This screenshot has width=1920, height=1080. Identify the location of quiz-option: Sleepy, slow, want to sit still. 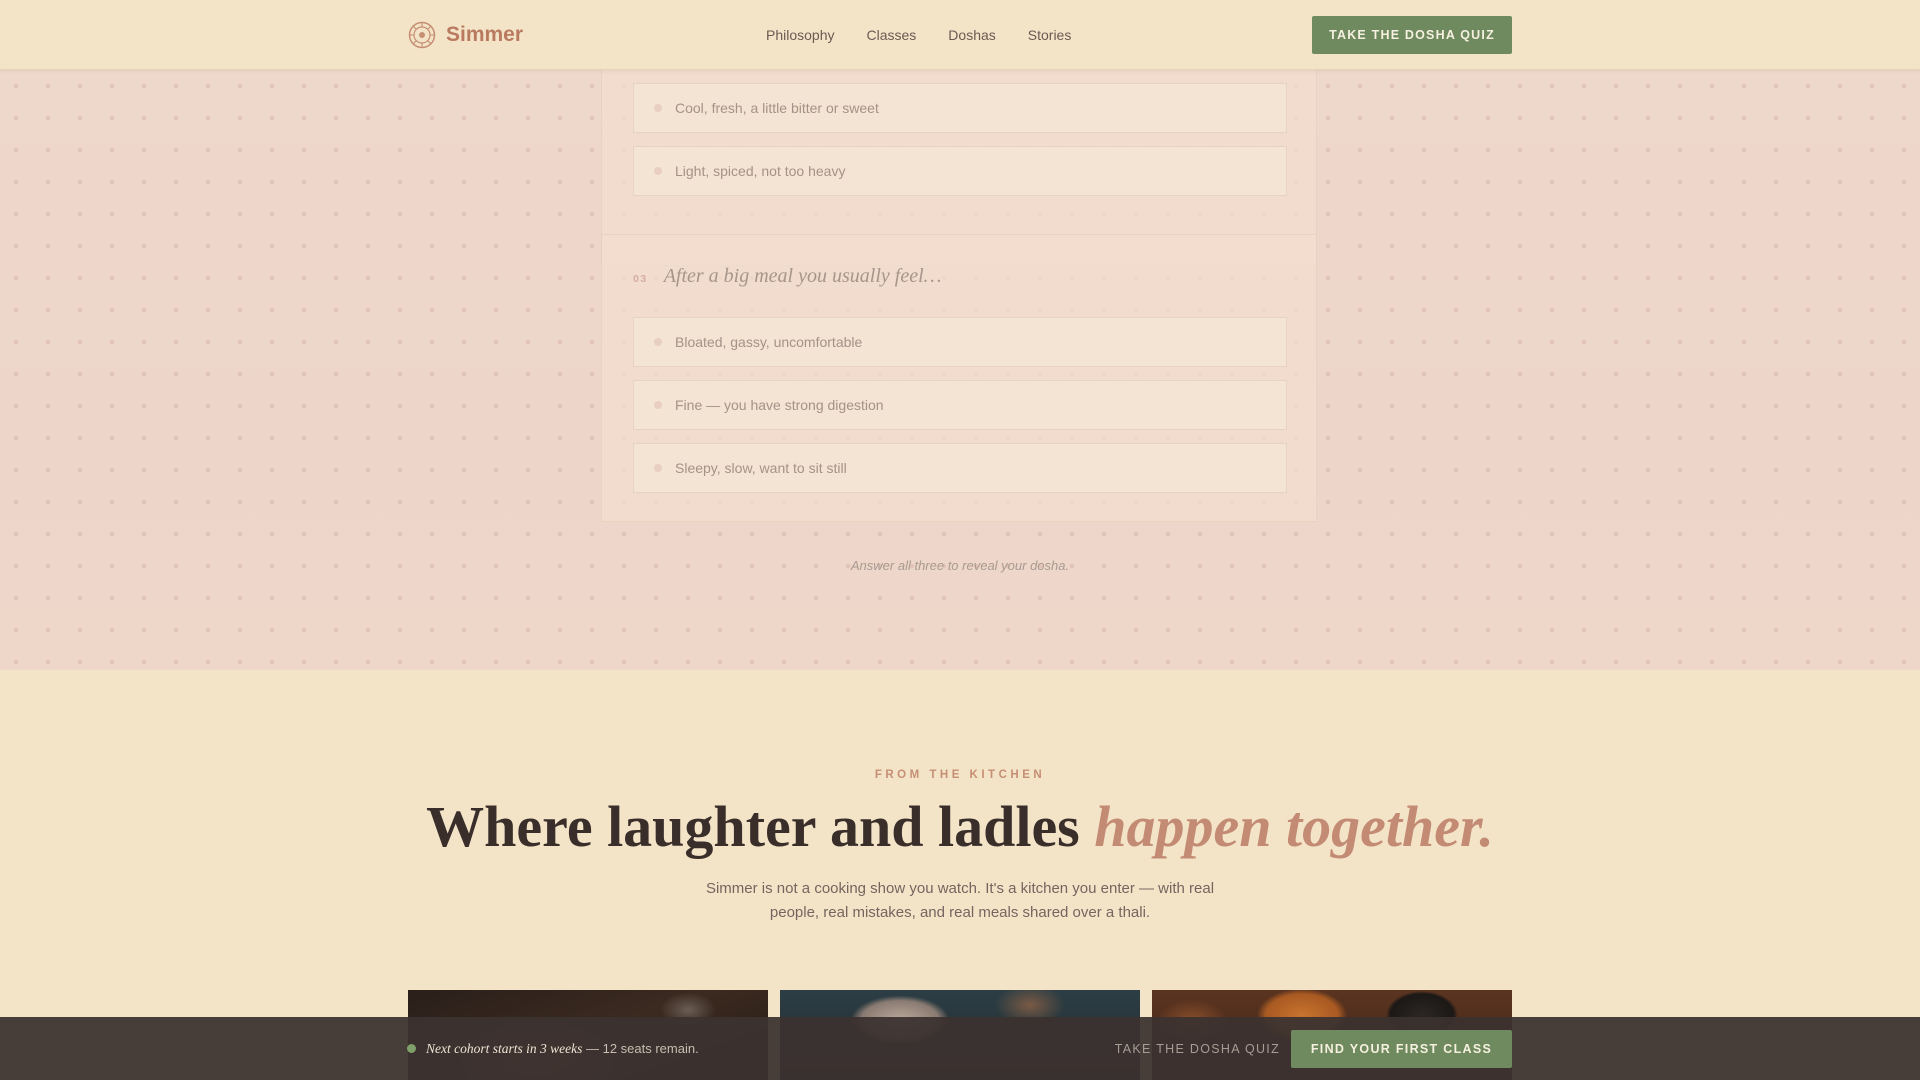
(960, 468).